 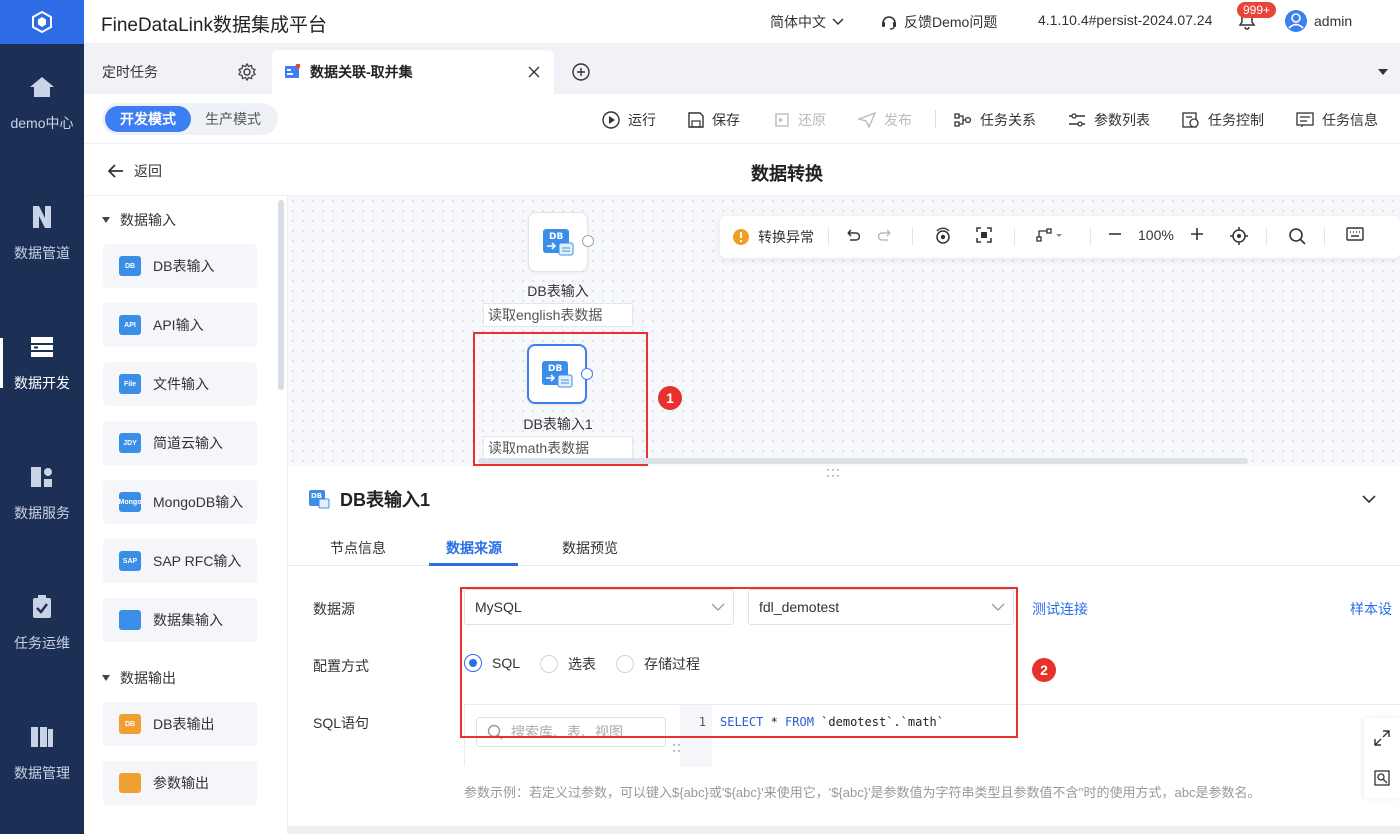 What do you see at coordinates (800, 120) in the screenshot?
I see `restore-button: 还原` at bounding box center [800, 120].